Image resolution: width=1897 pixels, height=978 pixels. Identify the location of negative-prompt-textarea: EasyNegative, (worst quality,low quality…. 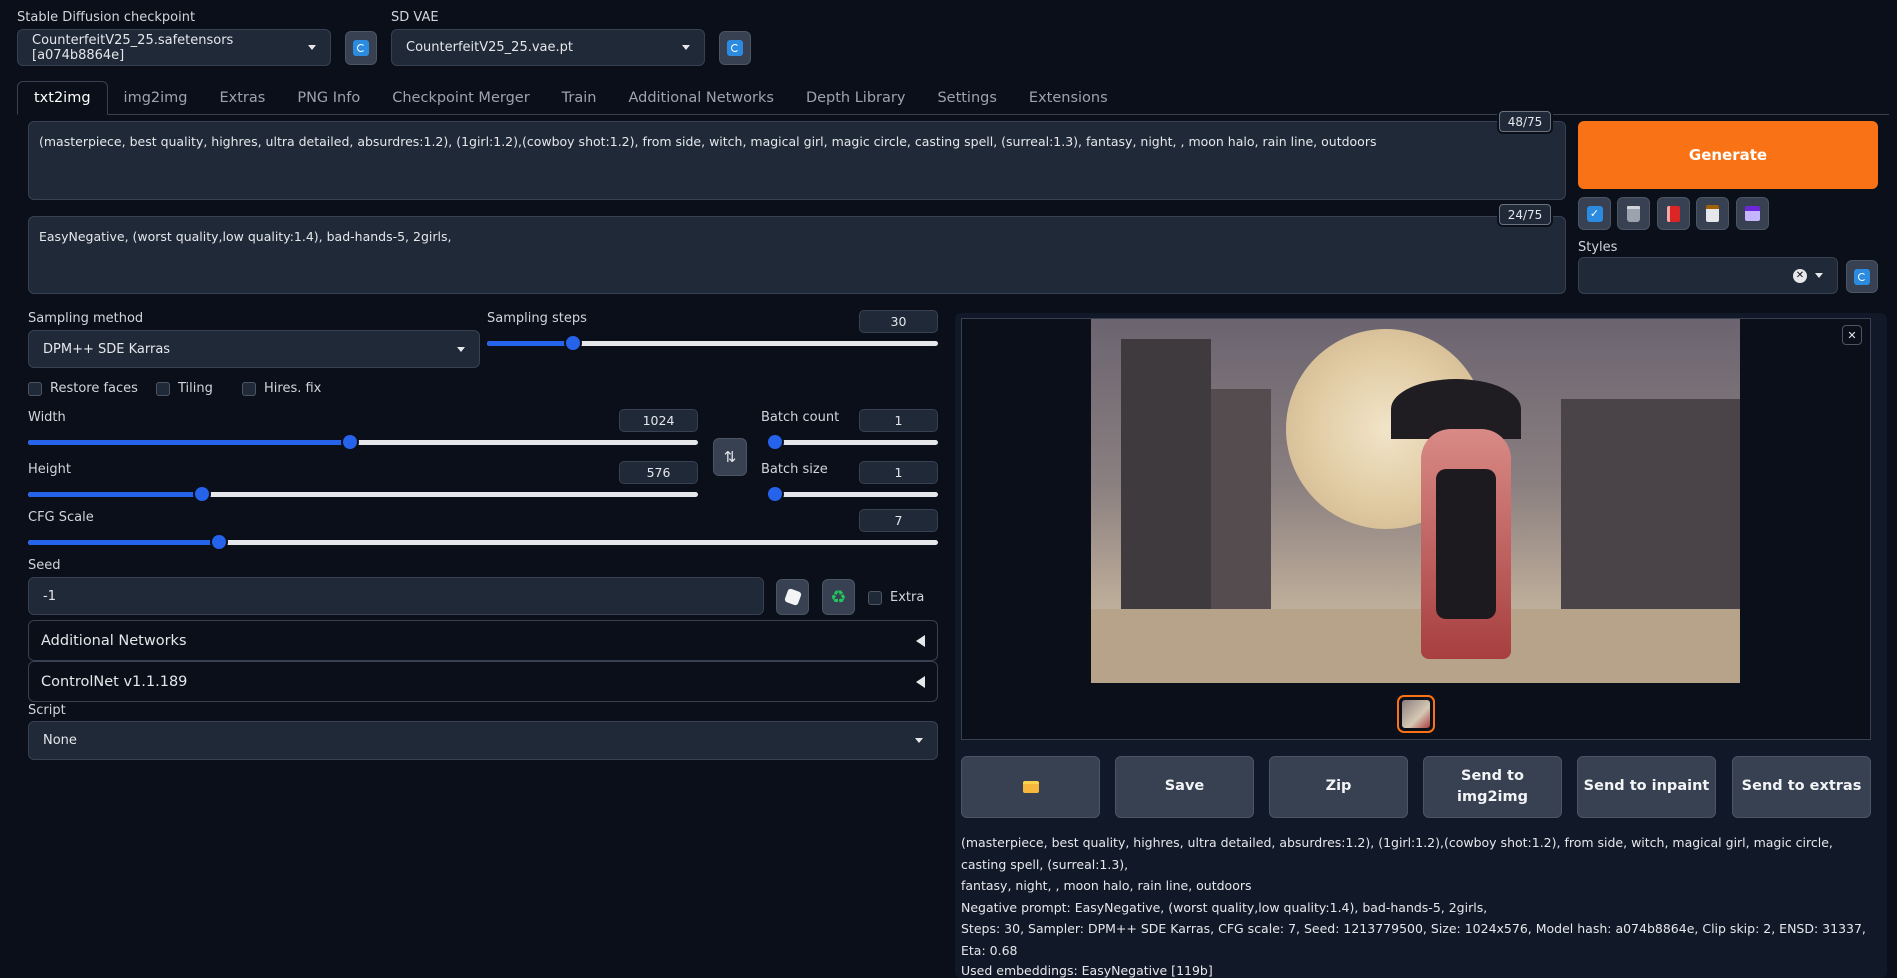
(797, 255).